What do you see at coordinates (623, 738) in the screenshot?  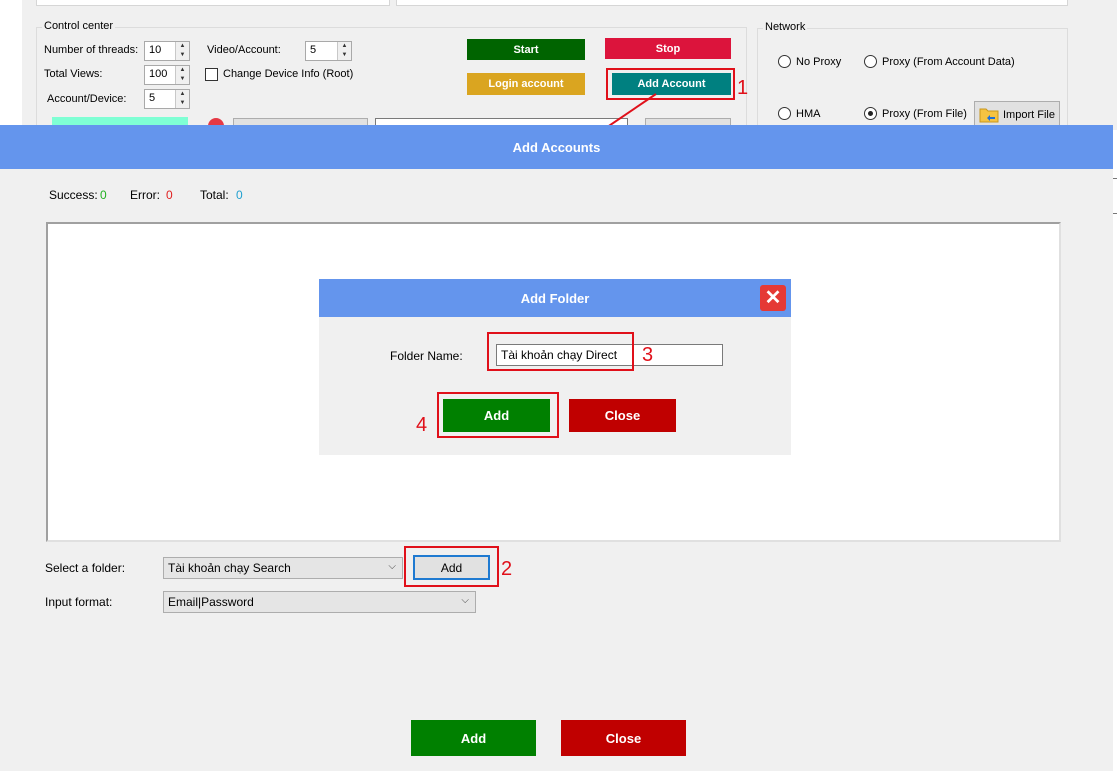 I see `close-button: Close` at bounding box center [623, 738].